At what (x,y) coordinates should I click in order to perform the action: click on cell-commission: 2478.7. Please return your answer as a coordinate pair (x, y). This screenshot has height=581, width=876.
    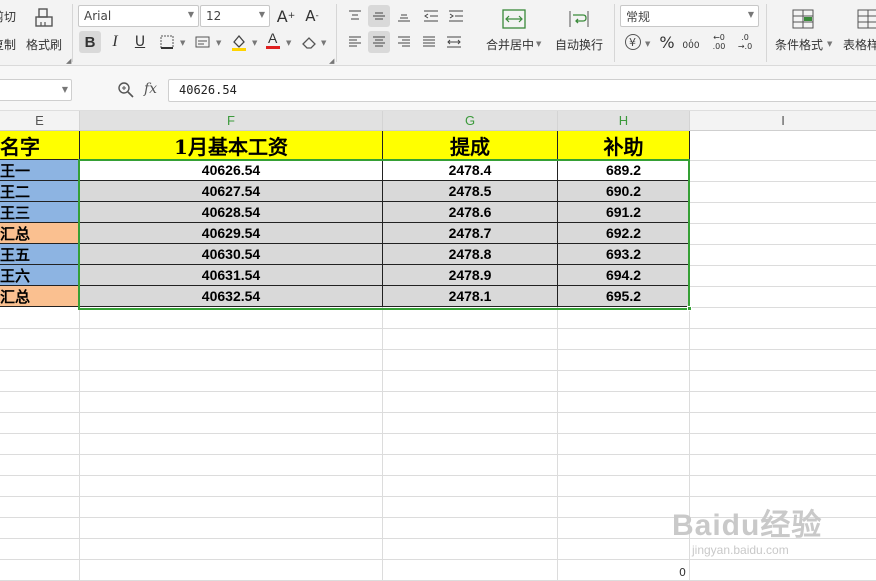
    Looking at the image, I should click on (470, 233).